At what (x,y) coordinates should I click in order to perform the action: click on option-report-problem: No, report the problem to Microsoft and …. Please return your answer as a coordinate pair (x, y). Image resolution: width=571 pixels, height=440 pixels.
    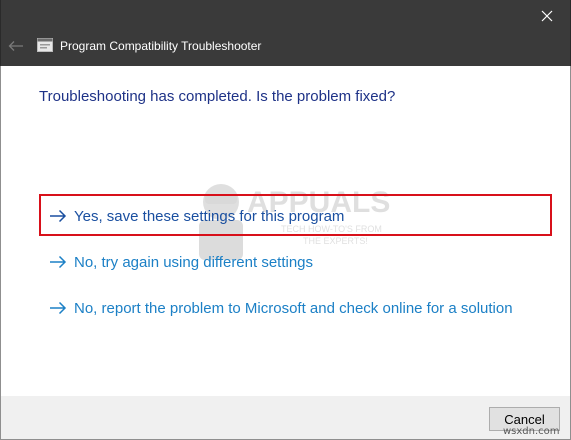
    Looking at the image, I should click on (281, 308).